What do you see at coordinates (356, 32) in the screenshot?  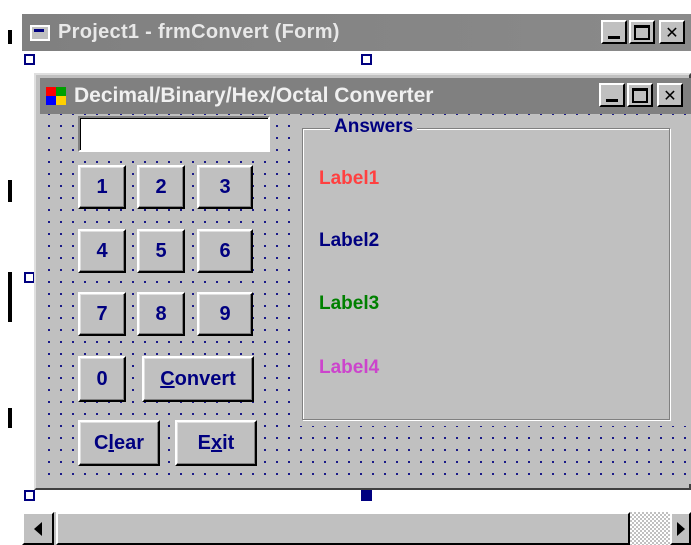 I see `ide-title-bar: Project1 - frmConvert (Form) ✕` at bounding box center [356, 32].